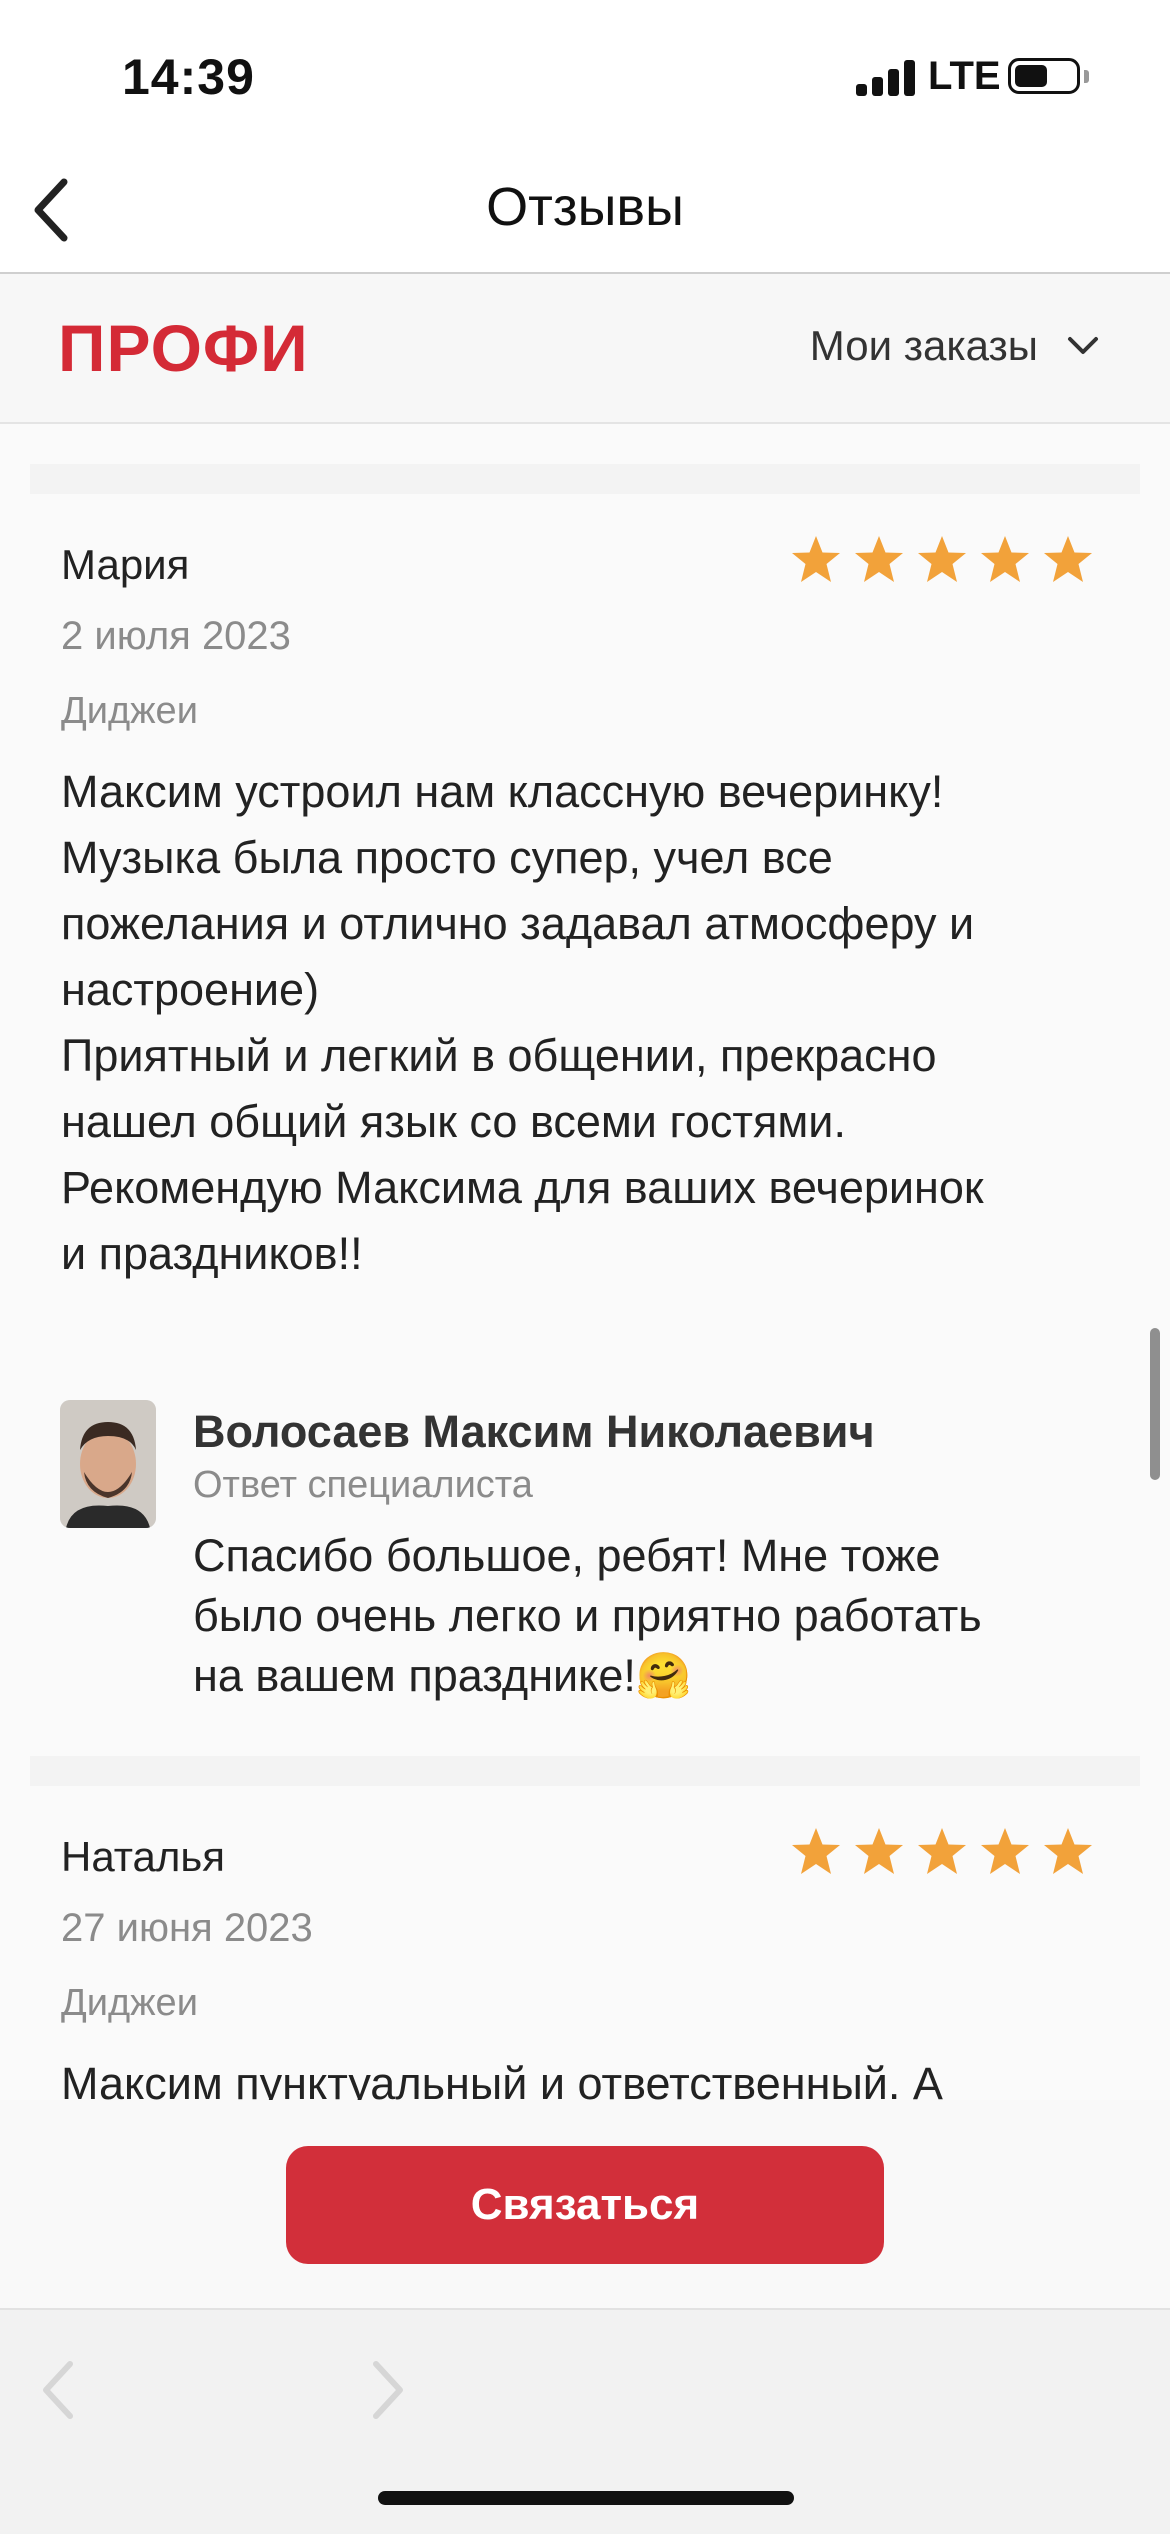 The height and width of the screenshot is (2534, 1170). I want to click on contact-button: Связаться, so click(585, 2205).